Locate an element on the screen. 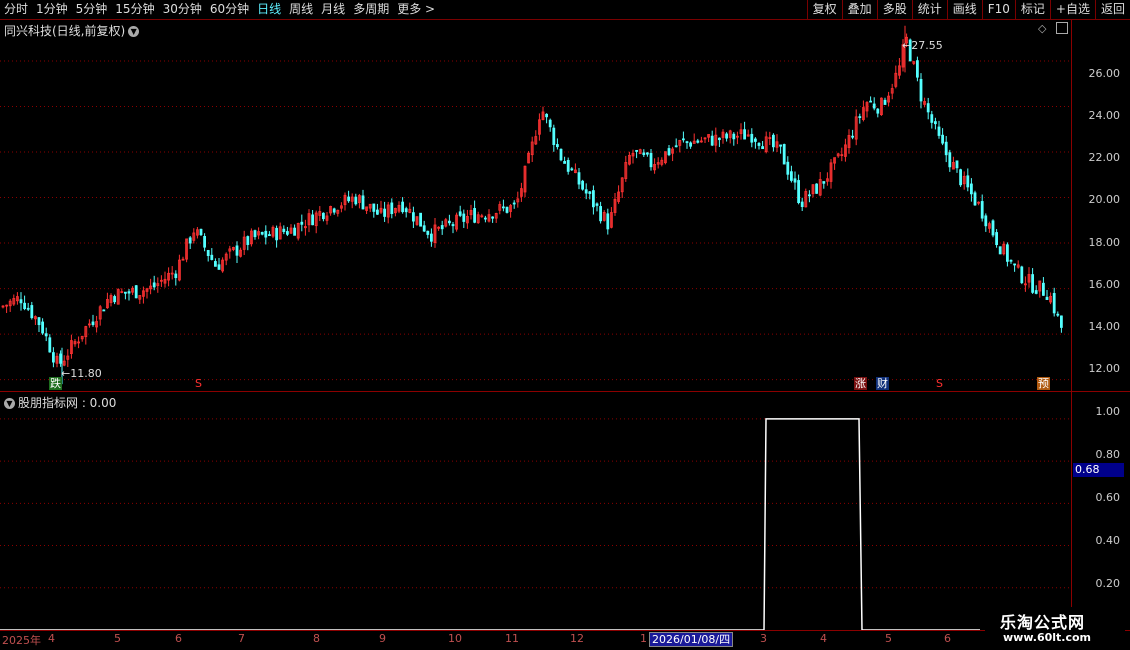 The image size is (1130, 650). draw-line-button: 画线 is located at coordinates (964, 9).